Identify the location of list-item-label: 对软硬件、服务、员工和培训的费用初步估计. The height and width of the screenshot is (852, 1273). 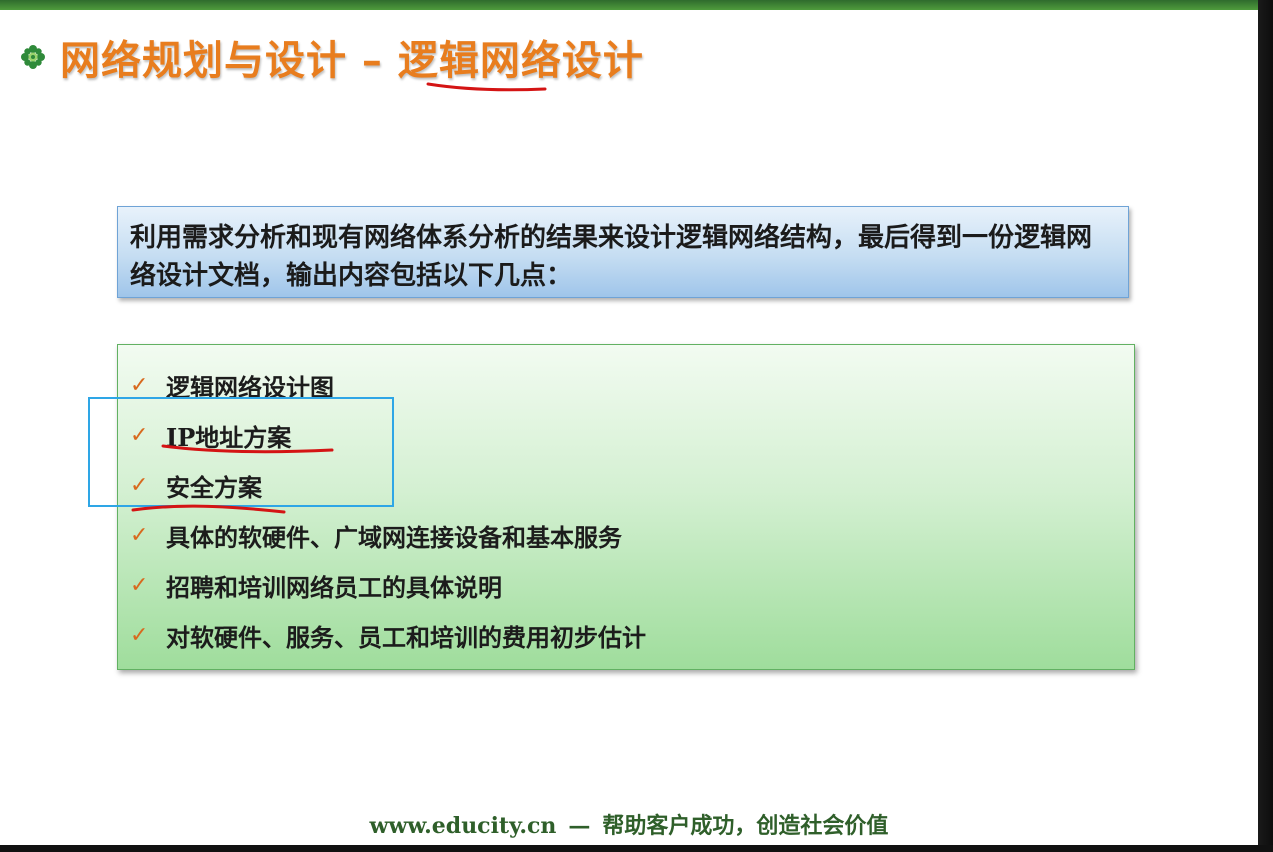
(406, 637).